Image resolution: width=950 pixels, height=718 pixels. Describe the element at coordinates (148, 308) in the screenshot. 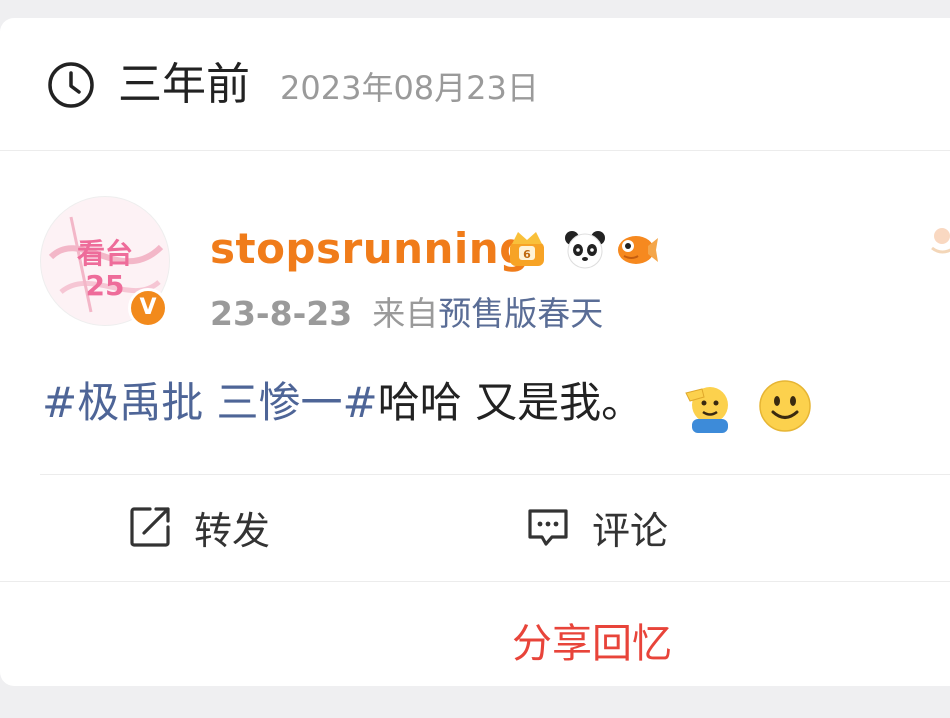

I see `verified-badge: V` at that location.